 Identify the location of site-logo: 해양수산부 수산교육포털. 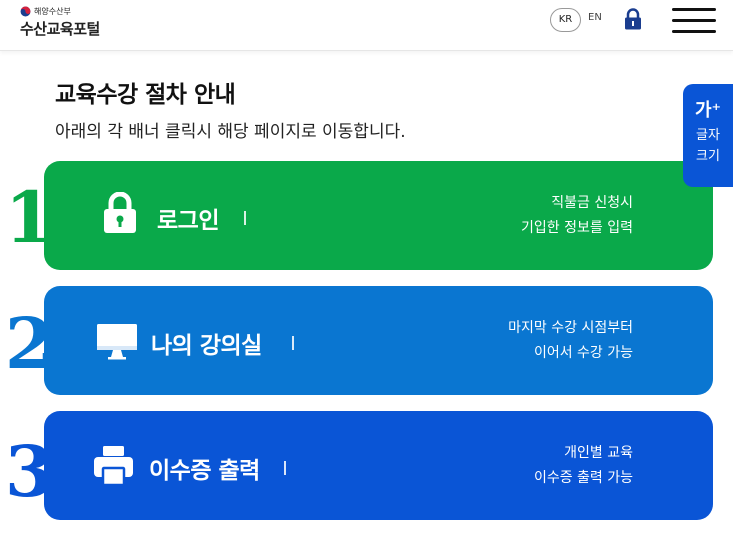
(60, 22).